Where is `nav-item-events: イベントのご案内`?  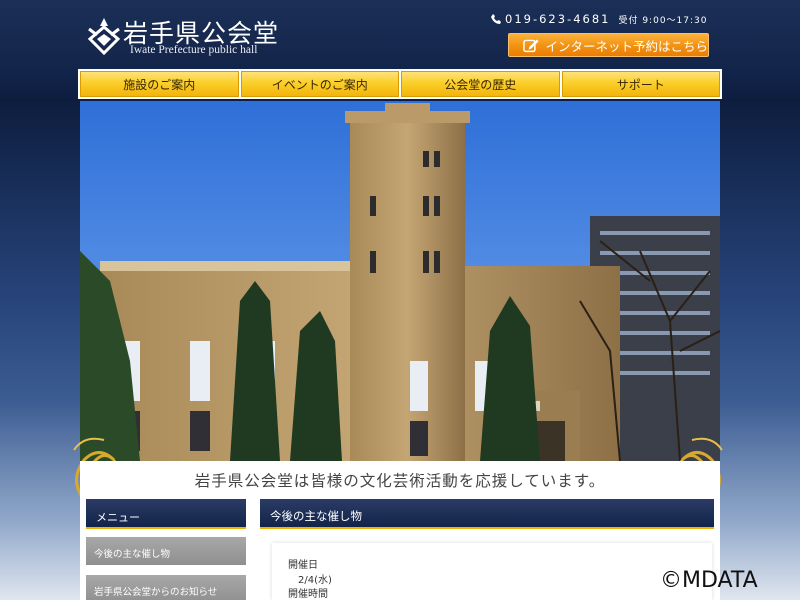
nav-item-events: イベントのご案内 is located at coordinates (319, 84).